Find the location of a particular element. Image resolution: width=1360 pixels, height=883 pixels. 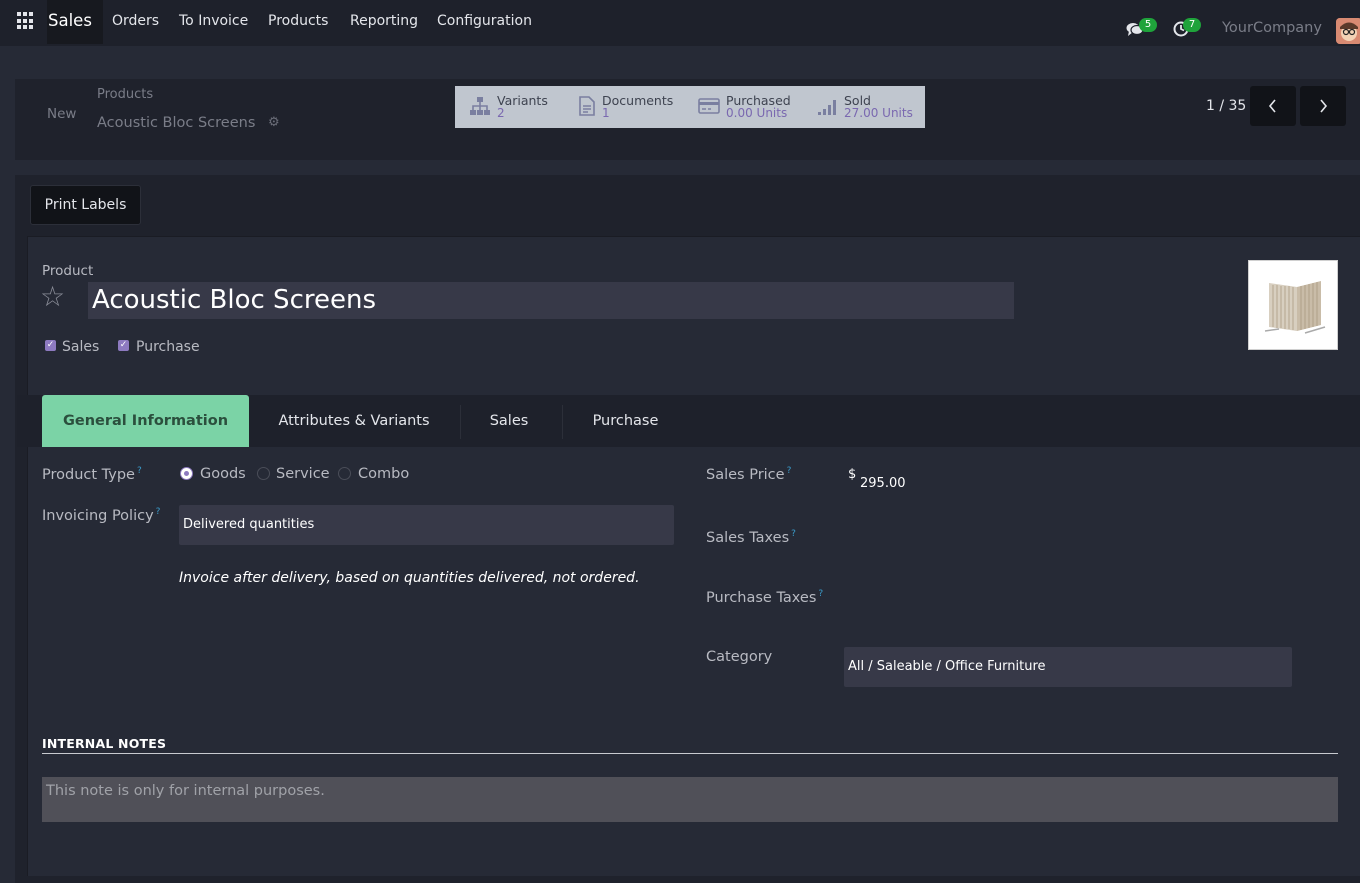

internal-notes-divider is located at coordinates (690, 753).